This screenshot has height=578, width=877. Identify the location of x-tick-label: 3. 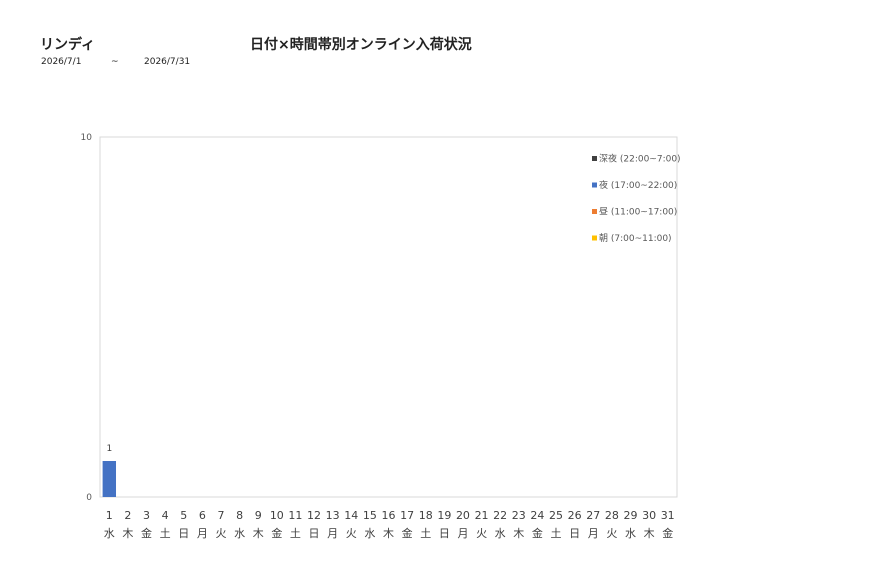
(146, 515).